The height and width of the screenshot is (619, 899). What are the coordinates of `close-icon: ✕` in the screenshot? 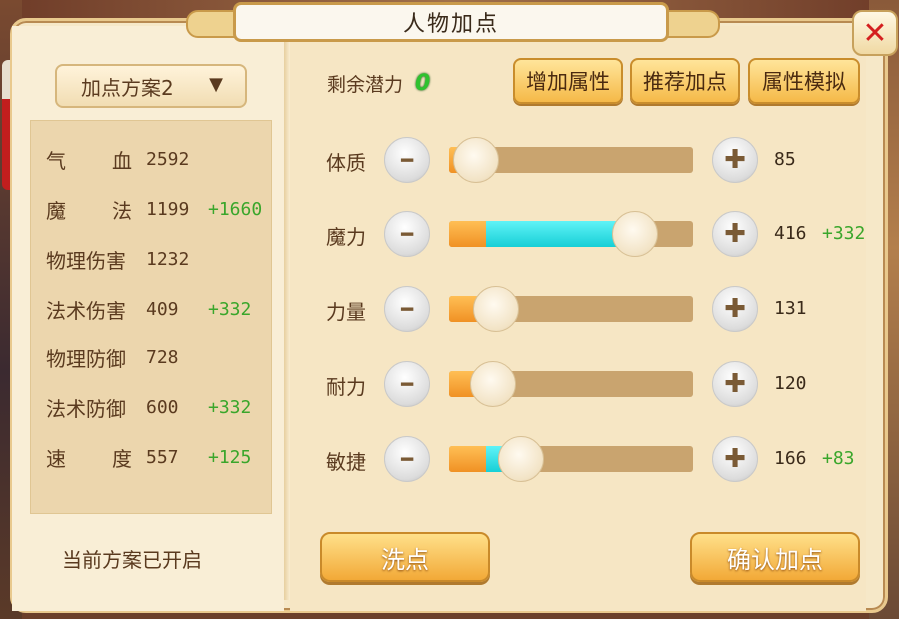 It's located at (875, 33).